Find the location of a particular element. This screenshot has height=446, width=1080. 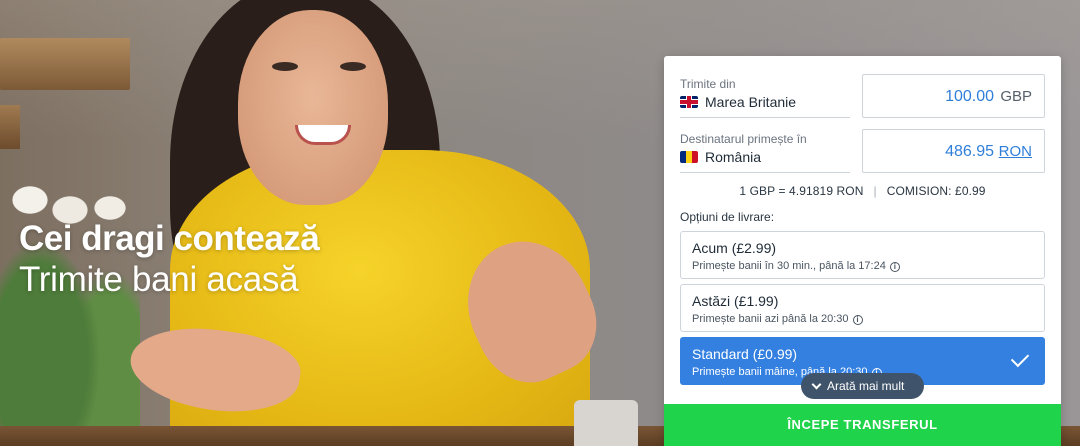

fee-text: COMISION: £0.99 is located at coordinates (936, 191).